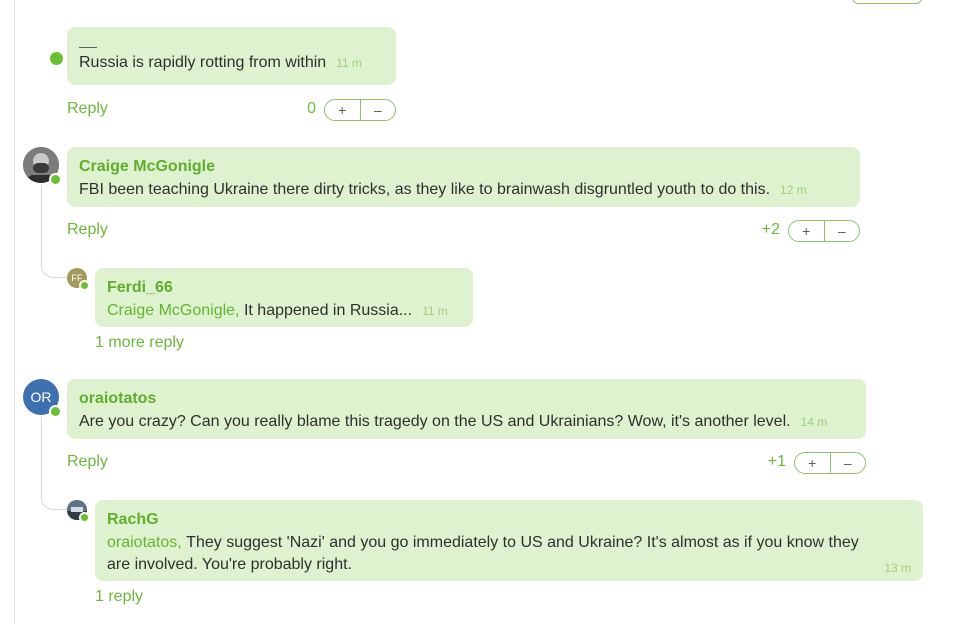  Describe the element at coordinates (509, 520) in the screenshot. I see `comment-author: RachG` at that location.